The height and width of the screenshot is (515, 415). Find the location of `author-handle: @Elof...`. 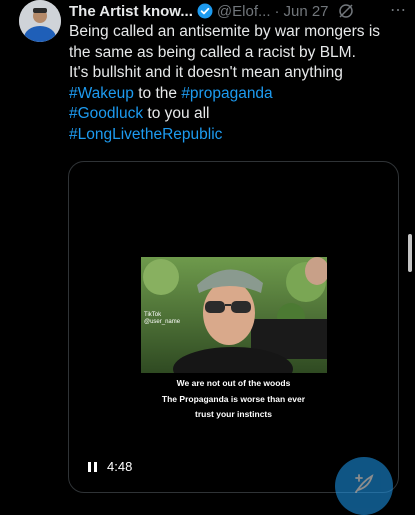

author-handle: @Elof... is located at coordinates (244, 11).